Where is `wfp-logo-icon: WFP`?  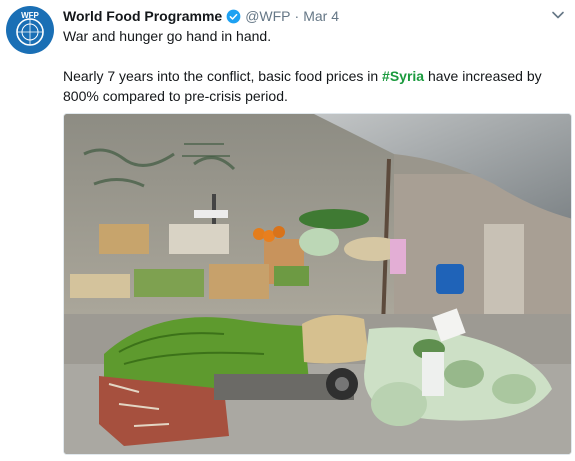 wfp-logo-icon: WFP is located at coordinates (30, 28).